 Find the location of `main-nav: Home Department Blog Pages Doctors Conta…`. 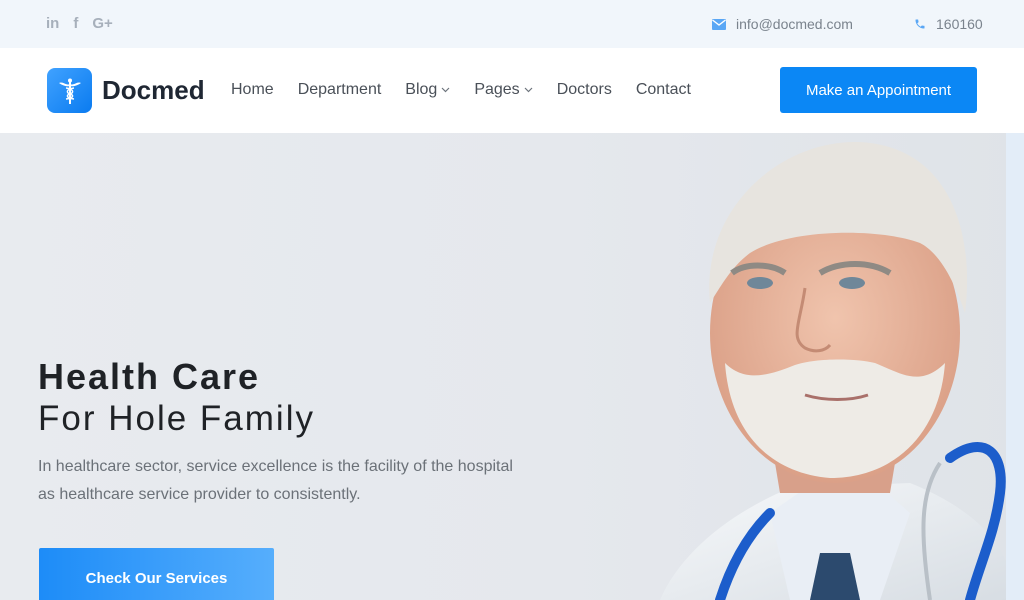

main-nav: Home Department Blog Pages Doctors Conta… is located at coordinates (473, 90).